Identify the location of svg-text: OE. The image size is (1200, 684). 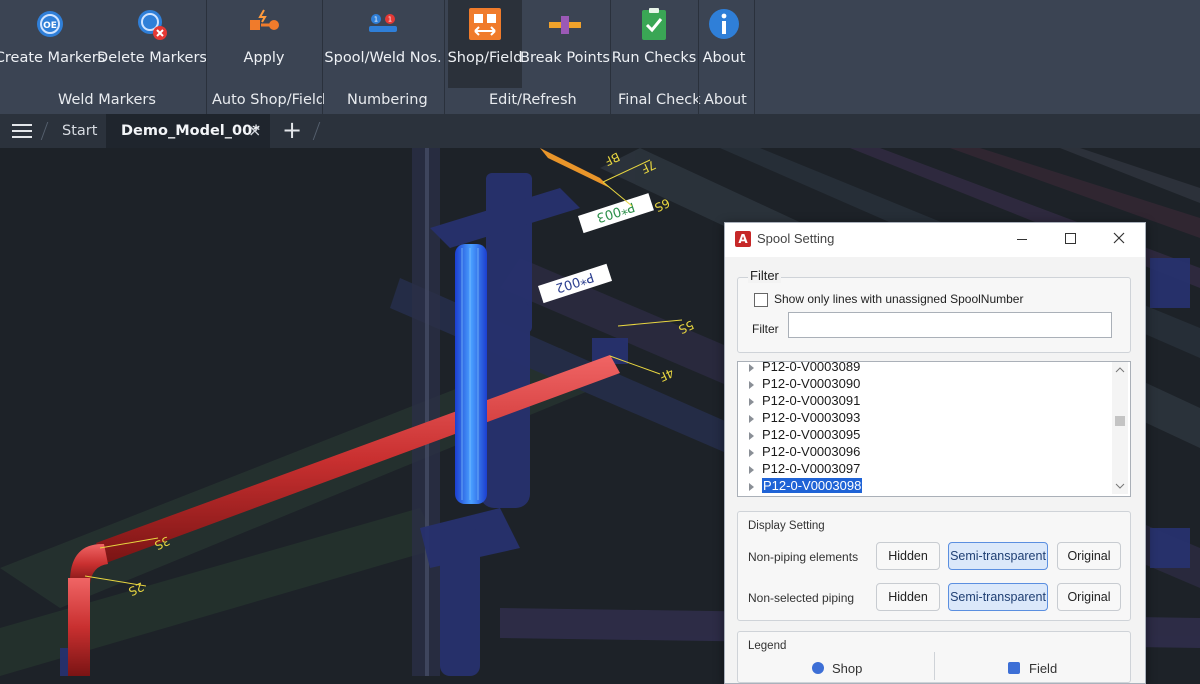
(50, 26).